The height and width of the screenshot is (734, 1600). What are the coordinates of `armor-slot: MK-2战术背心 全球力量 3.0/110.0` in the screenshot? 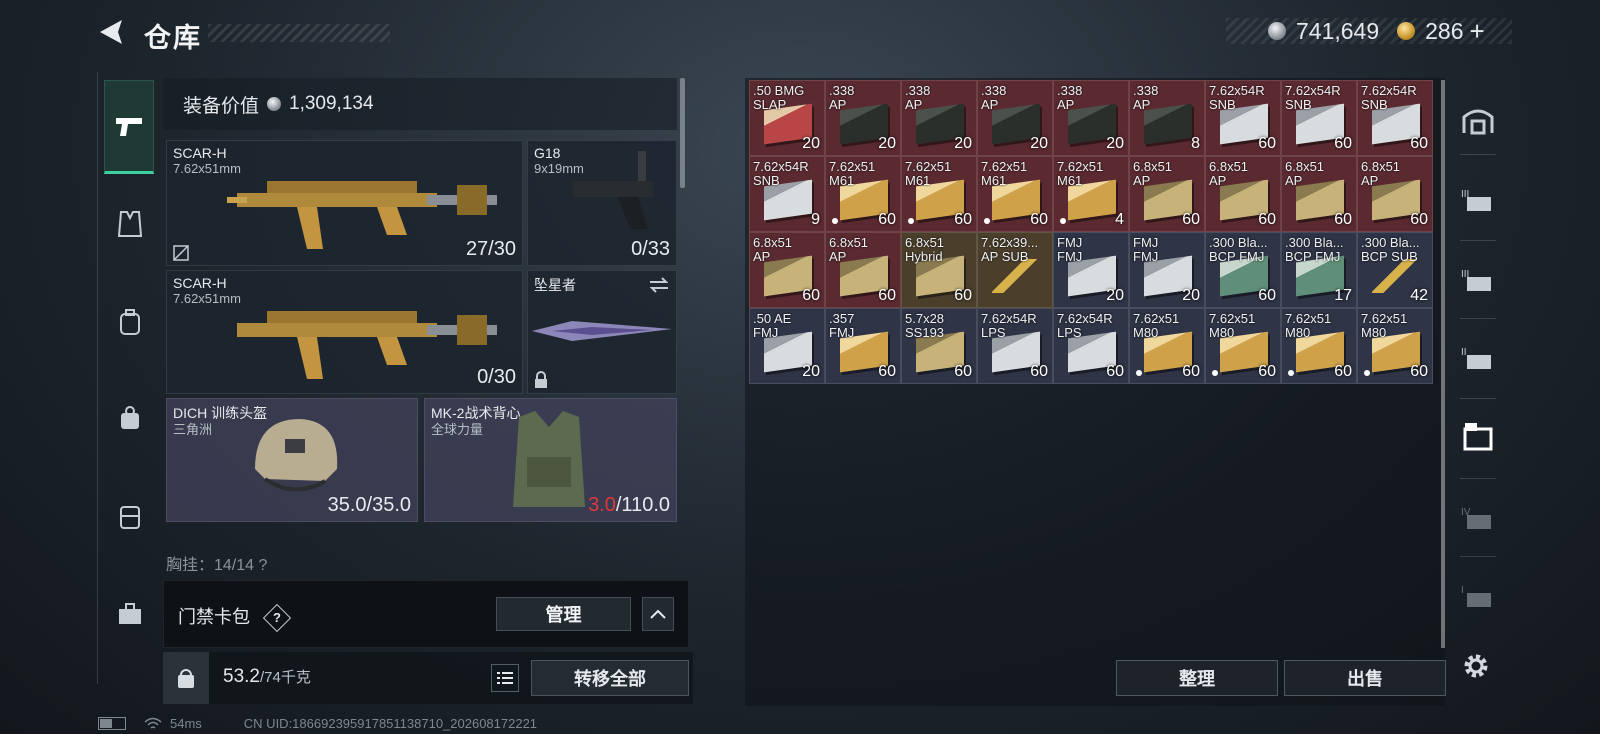 It's located at (550, 460).